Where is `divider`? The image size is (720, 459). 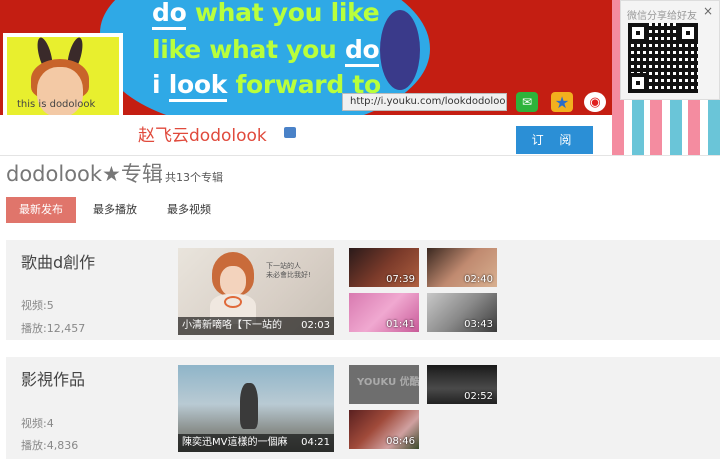 divider is located at coordinates (360, 155).